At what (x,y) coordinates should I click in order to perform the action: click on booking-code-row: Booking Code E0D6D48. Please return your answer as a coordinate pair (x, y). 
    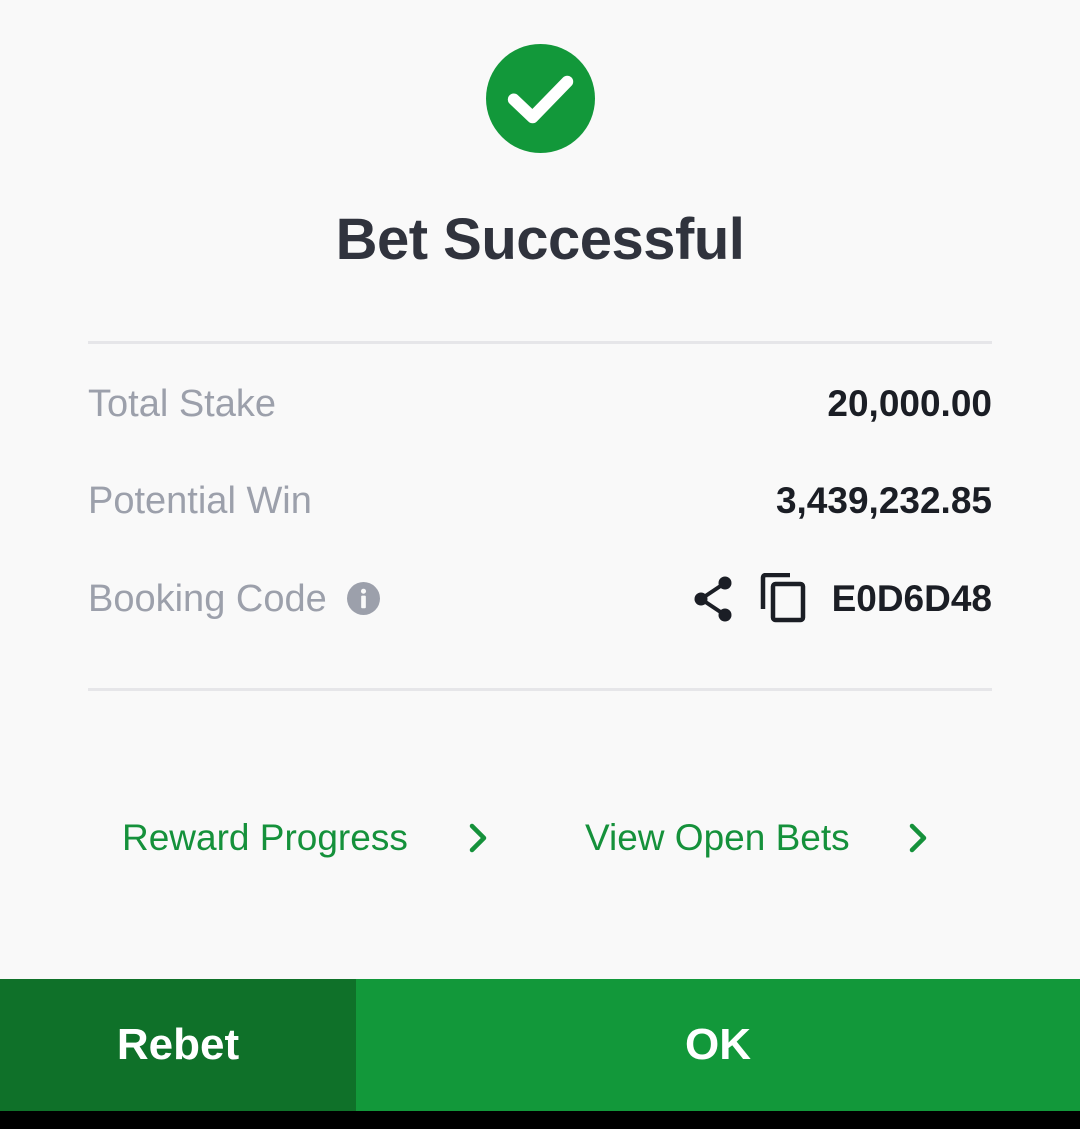
    Looking at the image, I should click on (540, 599).